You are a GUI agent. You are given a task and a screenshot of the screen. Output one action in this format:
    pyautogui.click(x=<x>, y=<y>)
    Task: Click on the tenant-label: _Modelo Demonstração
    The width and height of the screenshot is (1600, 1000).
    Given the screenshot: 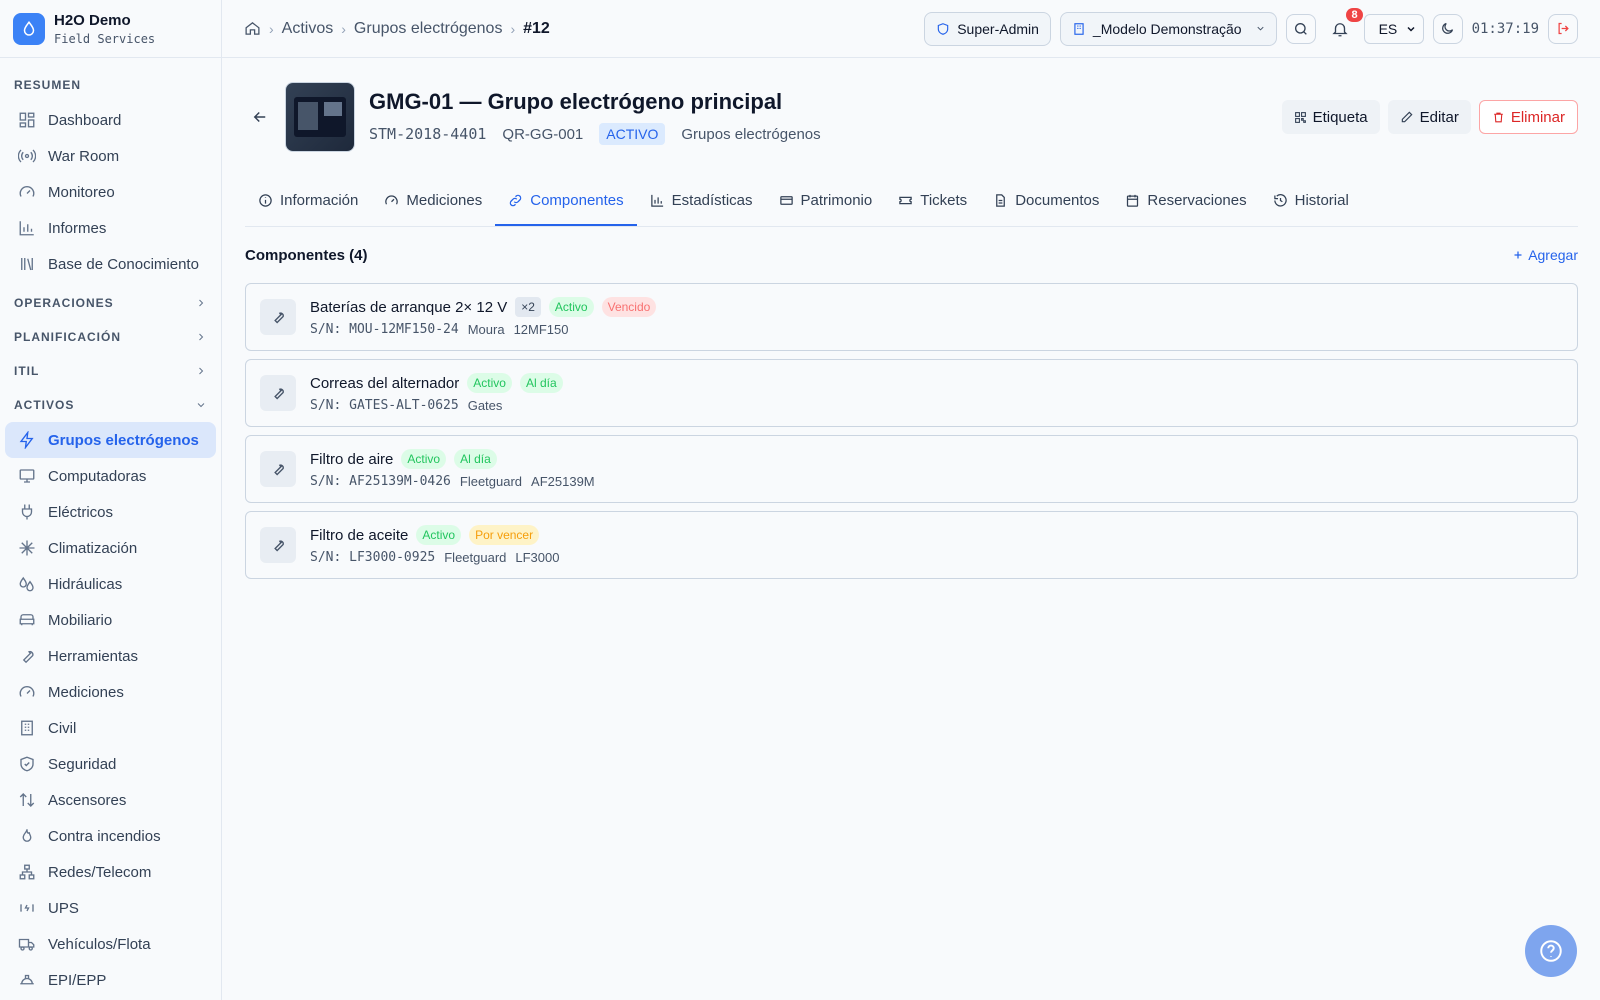 What is the action you would take?
    pyautogui.click(x=1167, y=28)
    